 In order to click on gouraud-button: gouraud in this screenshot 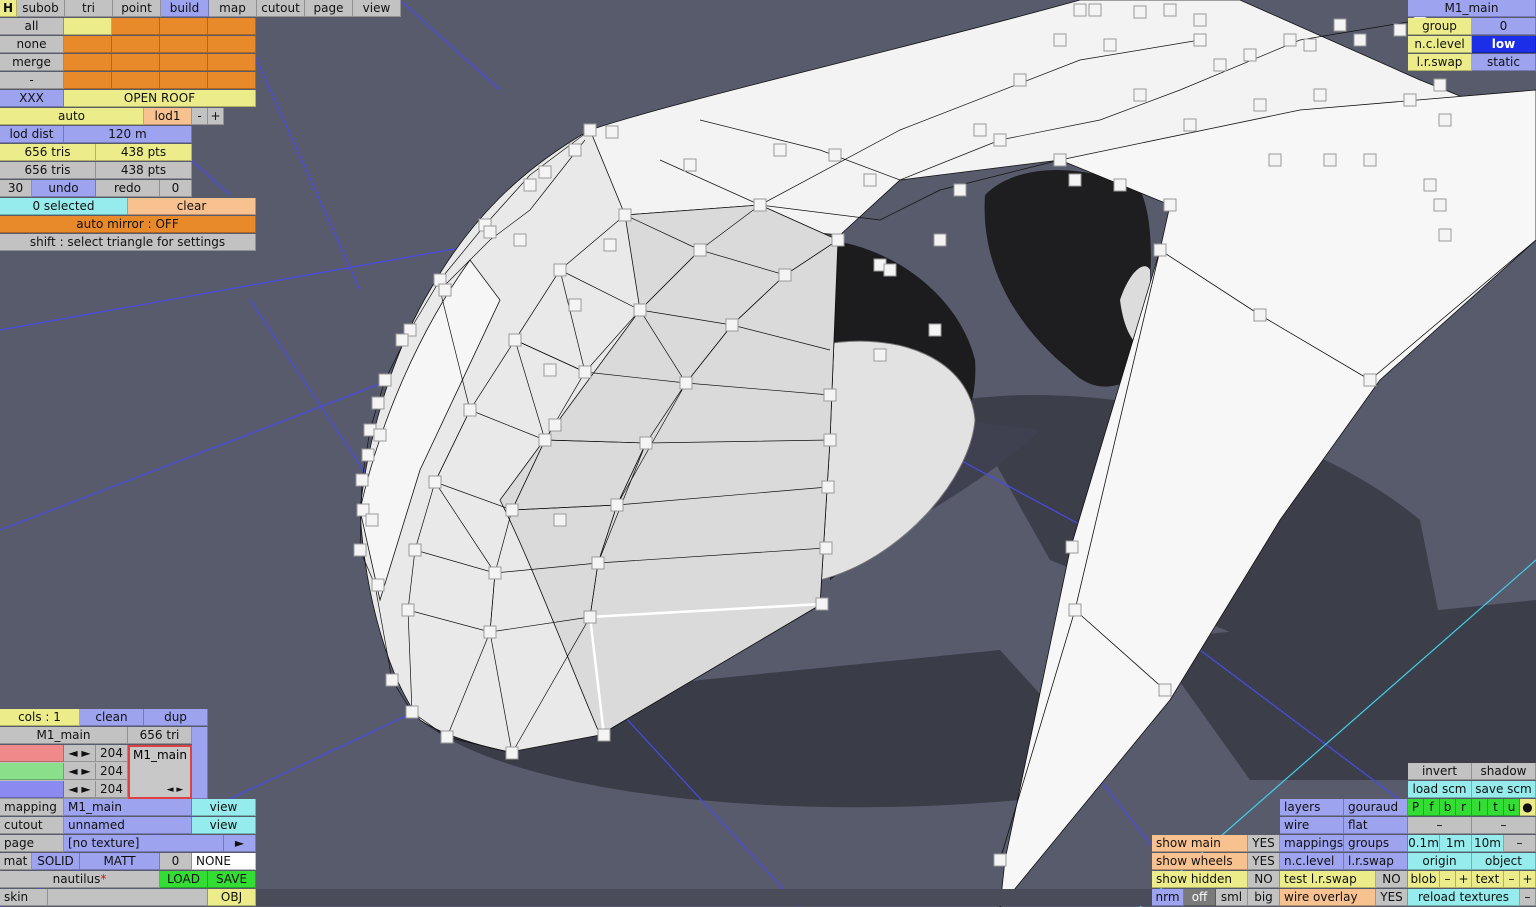, I will do `click(1376, 807)`.